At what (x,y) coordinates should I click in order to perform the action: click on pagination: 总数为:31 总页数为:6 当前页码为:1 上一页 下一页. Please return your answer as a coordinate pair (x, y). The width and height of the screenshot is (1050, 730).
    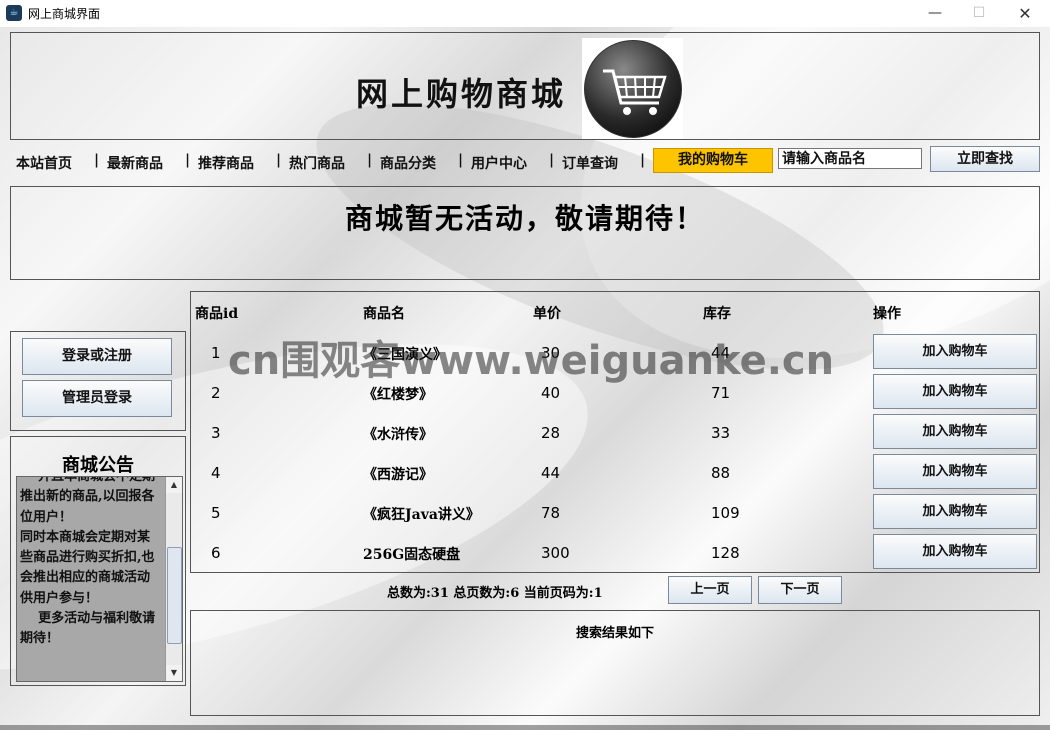
    Looking at the image, I should click on (614, 591).